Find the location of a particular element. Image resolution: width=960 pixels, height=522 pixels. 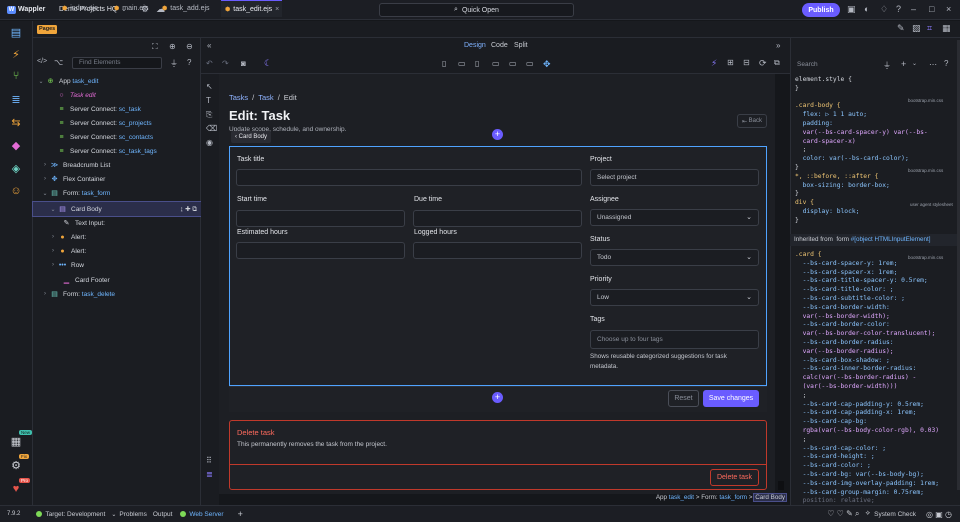

notification-icons: ◎ ▣ ◷ is located at coordinates (939, 514).